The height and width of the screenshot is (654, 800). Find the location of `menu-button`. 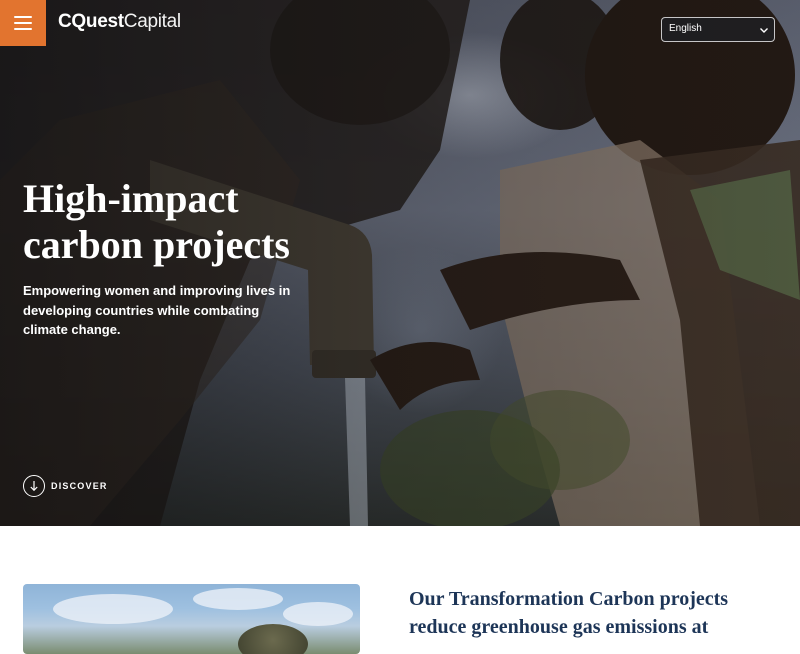

menu-button is located at coordinates (23, 23).